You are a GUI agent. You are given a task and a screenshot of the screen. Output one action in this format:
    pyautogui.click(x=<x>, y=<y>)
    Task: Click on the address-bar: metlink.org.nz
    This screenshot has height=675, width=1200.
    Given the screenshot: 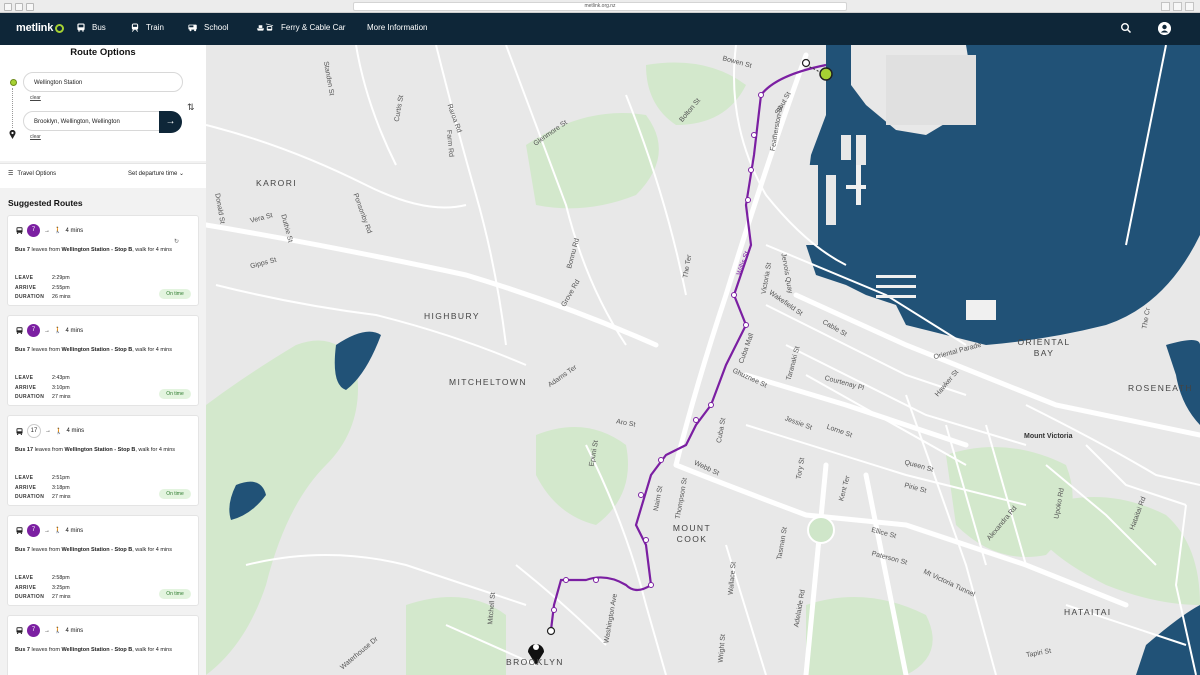 What is the action you would take?
    pyautogui.click(x=600, y=6)
    